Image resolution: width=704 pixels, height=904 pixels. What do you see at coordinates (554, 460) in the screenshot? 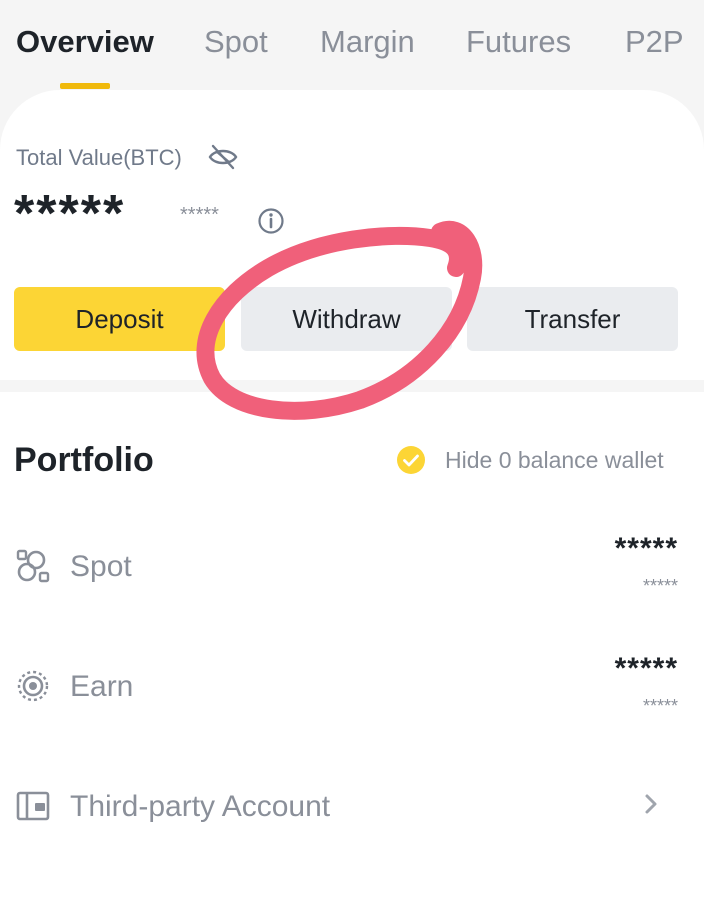
I see `hide-zero-balance-label: Hide 0 balance wallet` at bounding box center [554, 460].